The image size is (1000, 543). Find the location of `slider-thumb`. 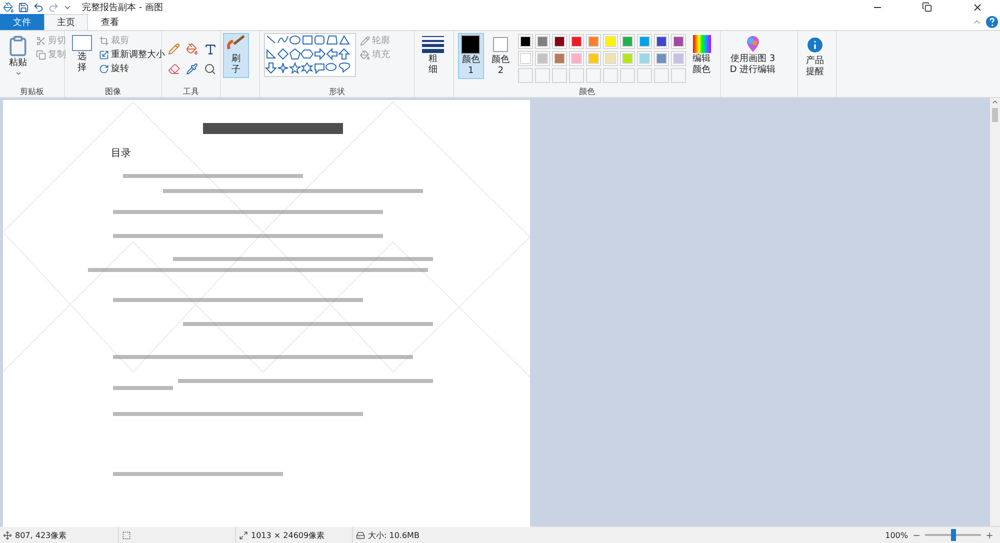

slider-thumb is located at coordinates (953, 535).